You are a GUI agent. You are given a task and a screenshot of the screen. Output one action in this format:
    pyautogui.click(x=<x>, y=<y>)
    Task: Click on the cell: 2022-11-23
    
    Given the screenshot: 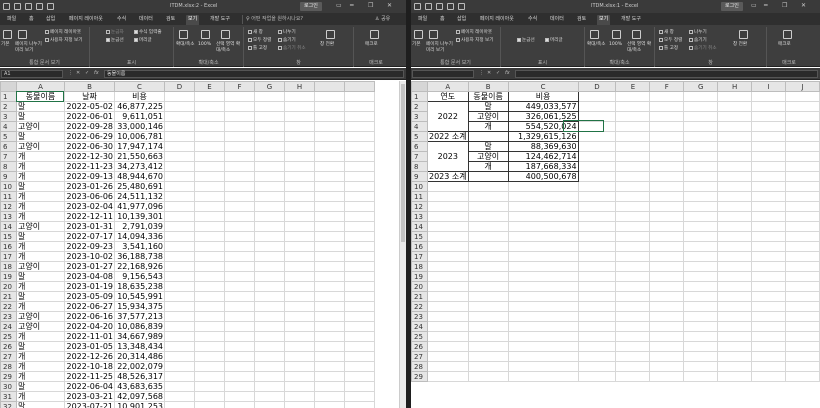 What is the action you would take?
    pyautogui.click(x=89, y=166)
    